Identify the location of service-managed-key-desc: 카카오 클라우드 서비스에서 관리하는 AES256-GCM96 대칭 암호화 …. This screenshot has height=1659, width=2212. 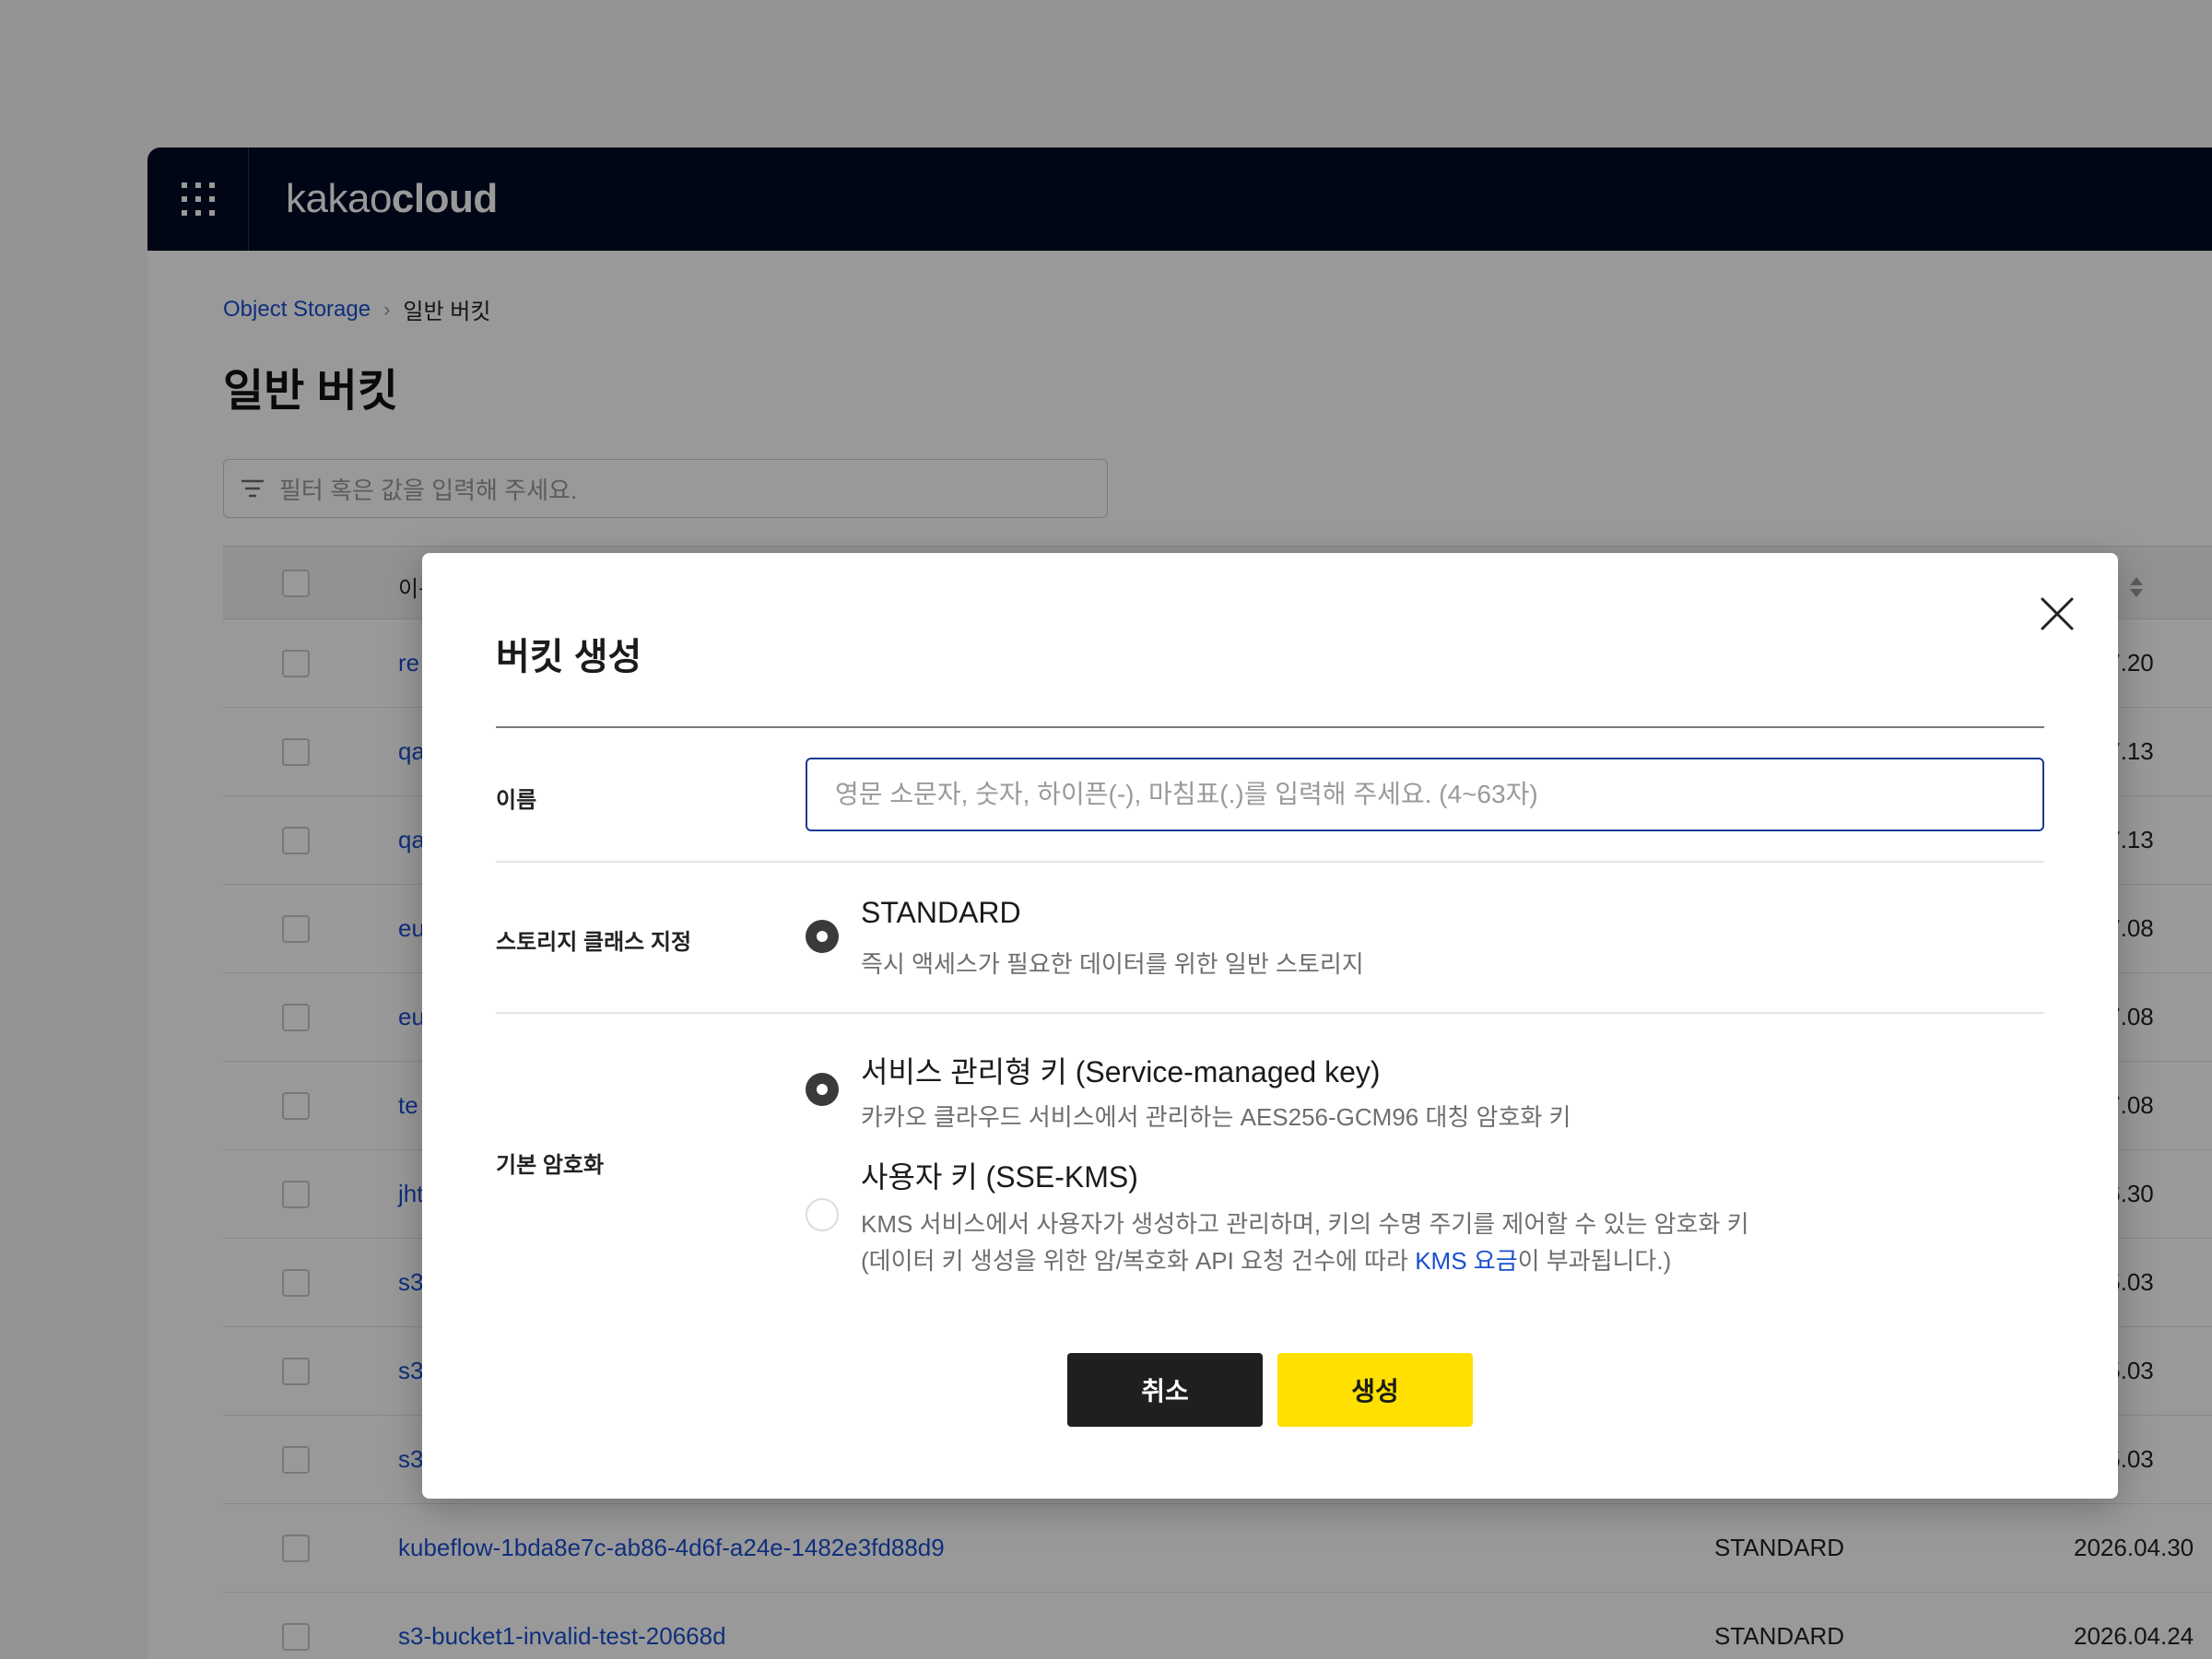
(1216, 1117).